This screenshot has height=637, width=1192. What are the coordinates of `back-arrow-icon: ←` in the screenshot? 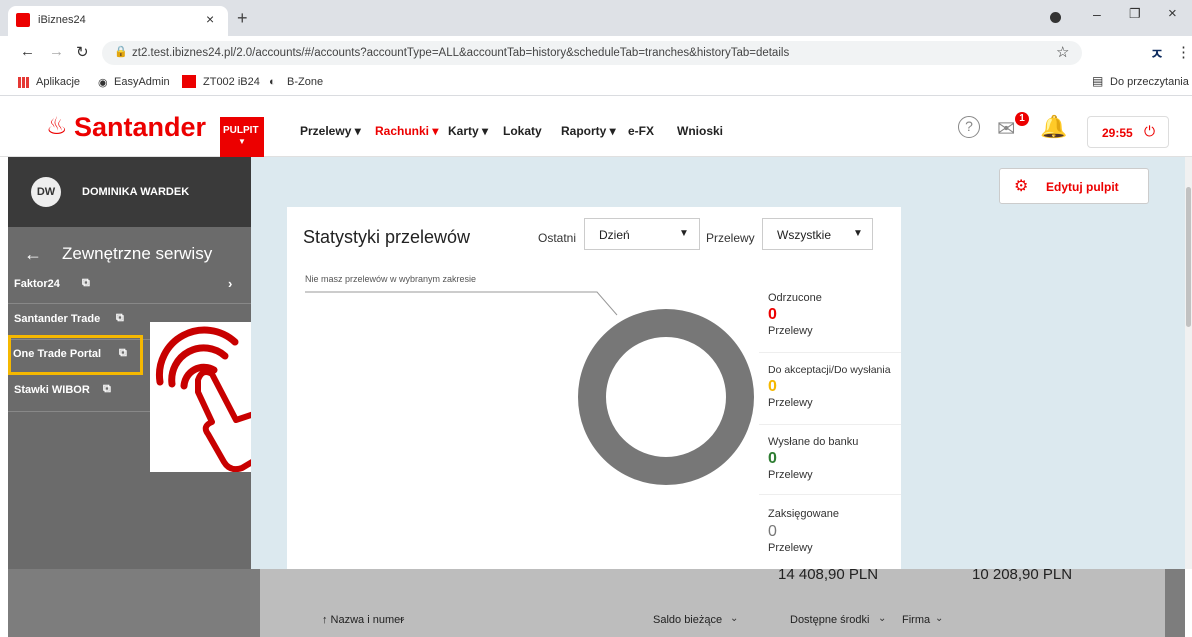 It's located at (33, 254).